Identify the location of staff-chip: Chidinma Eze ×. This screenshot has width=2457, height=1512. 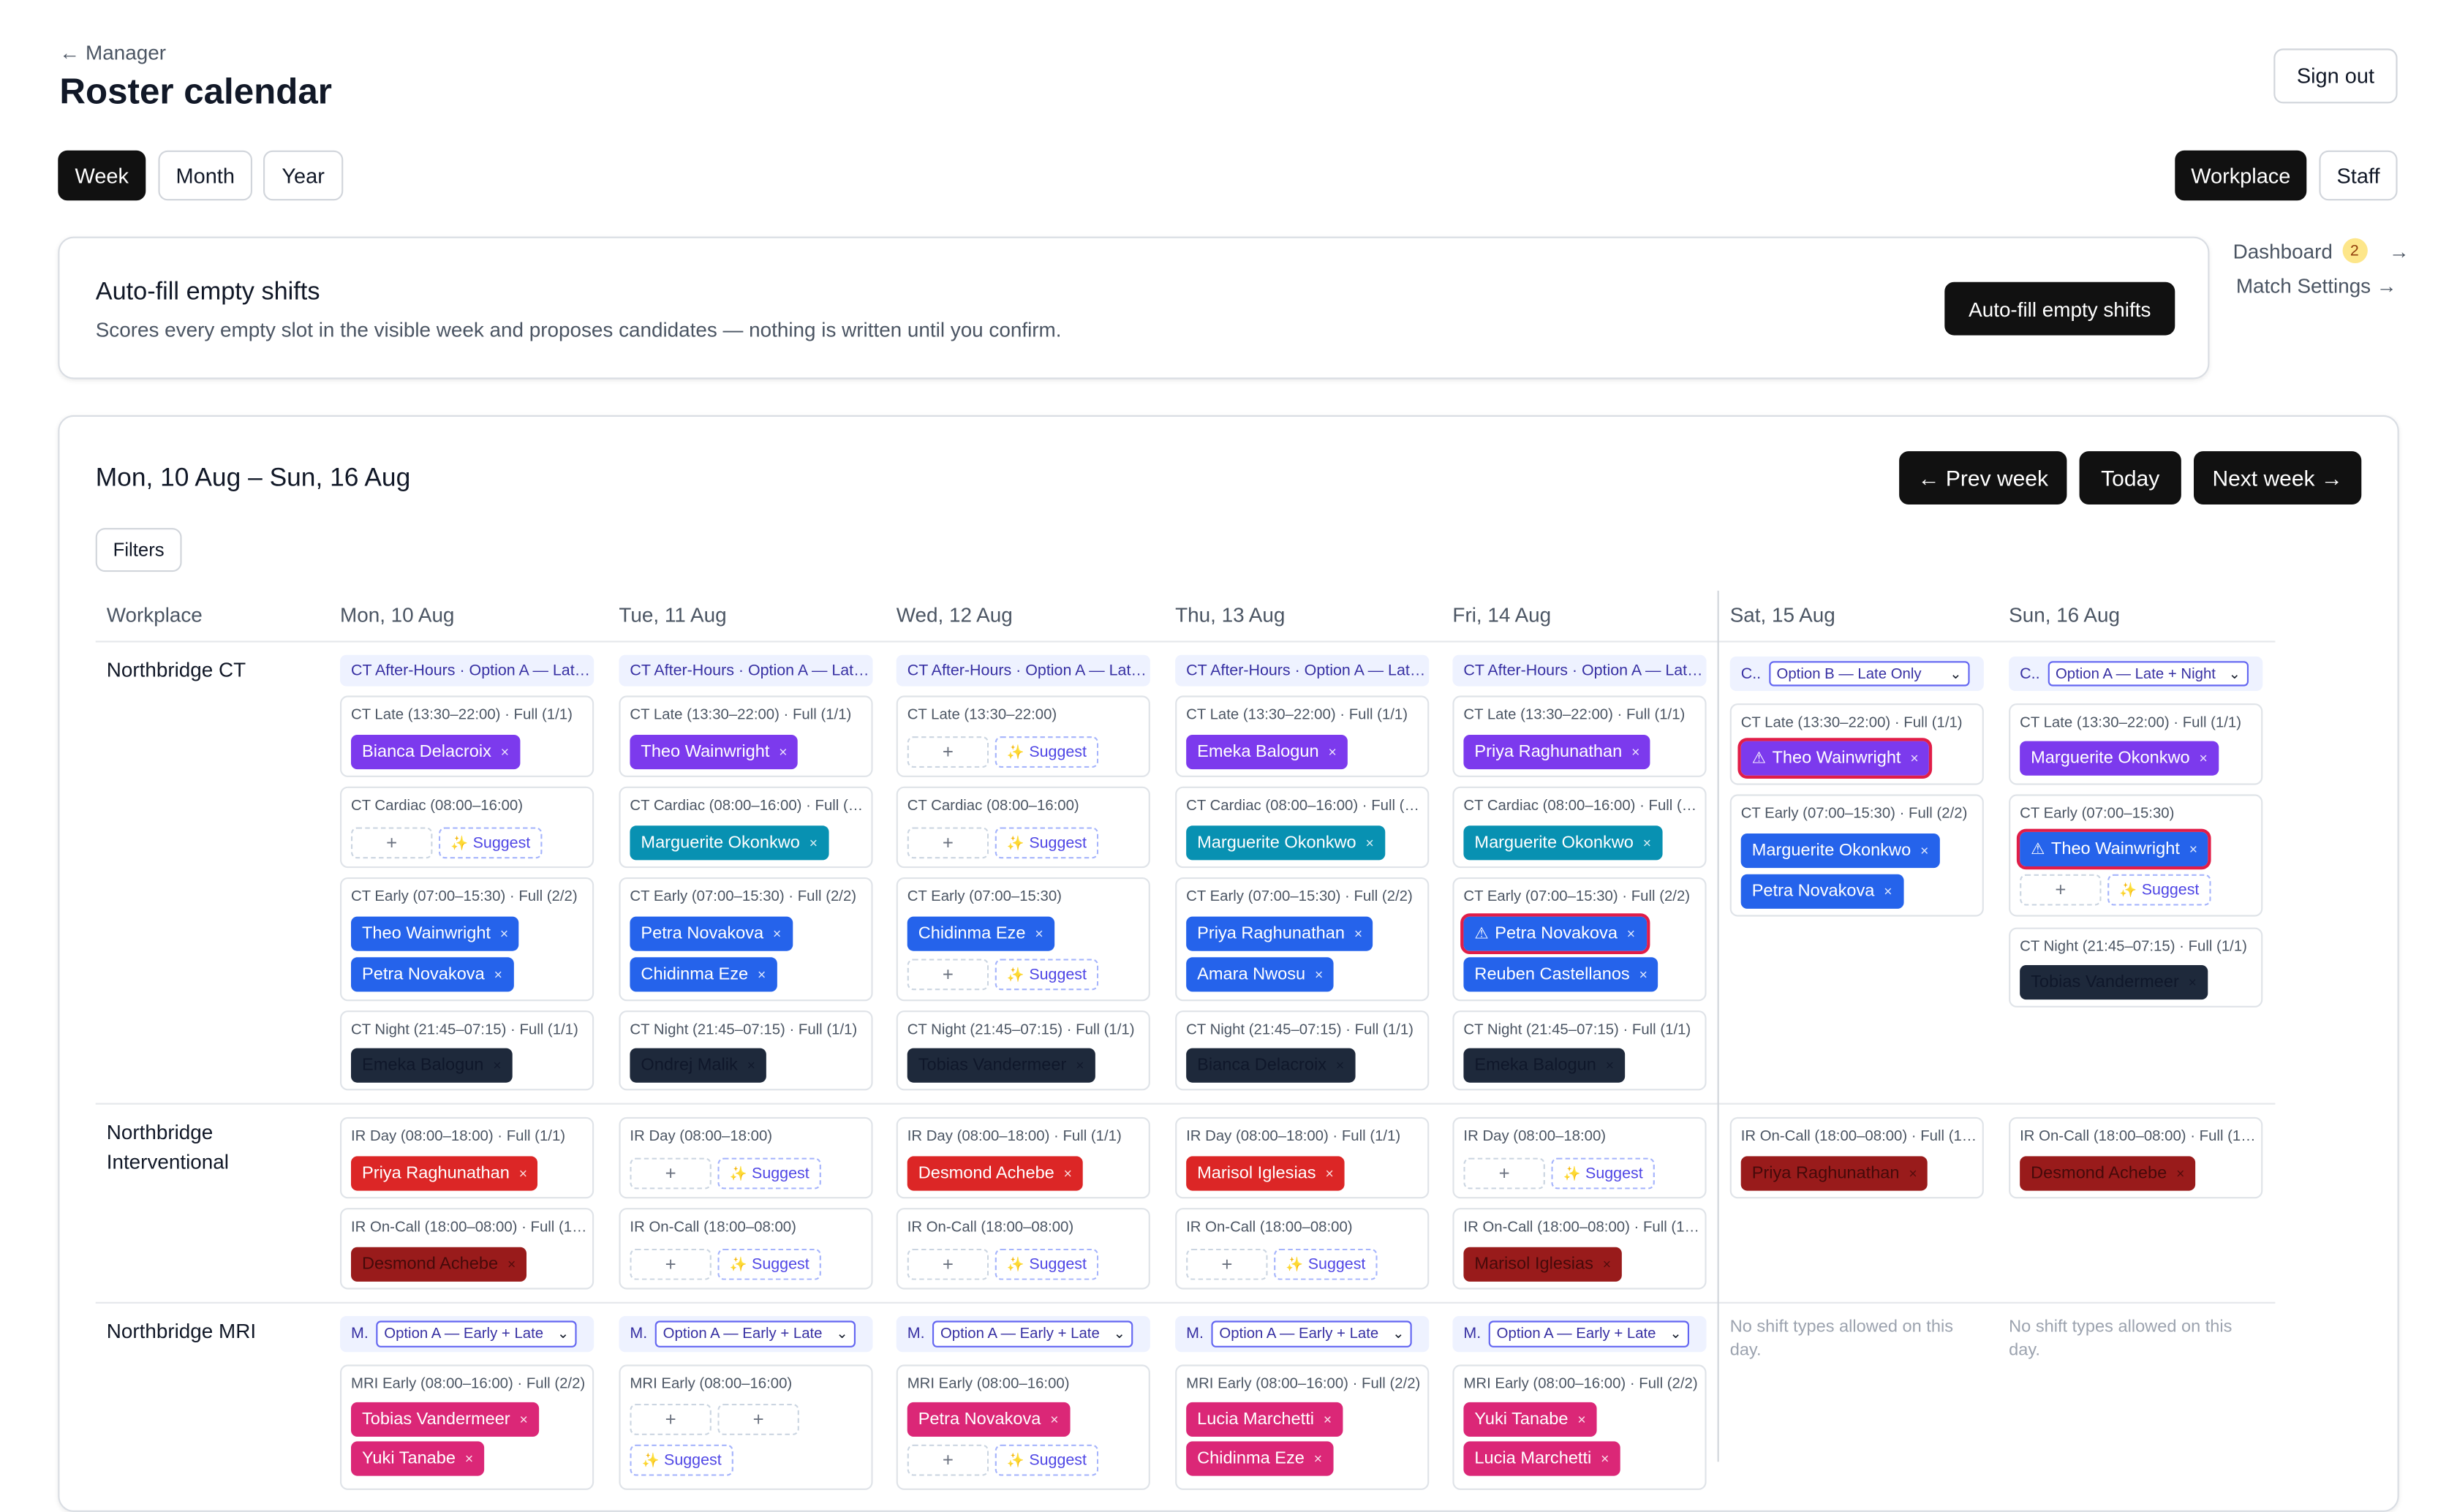
(1260, 1458).